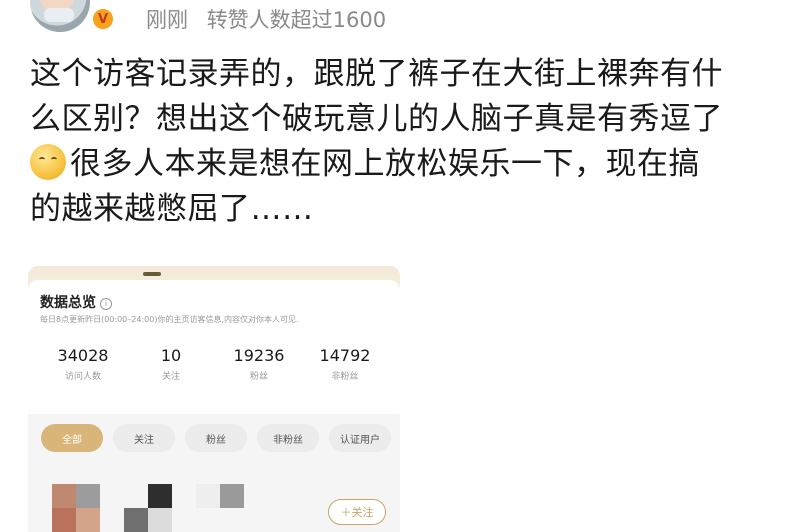 The image size is (800, 532). Describe the element at coordinates (144, 438) in the screenshot. I see `tab-following: 关注` at that location.